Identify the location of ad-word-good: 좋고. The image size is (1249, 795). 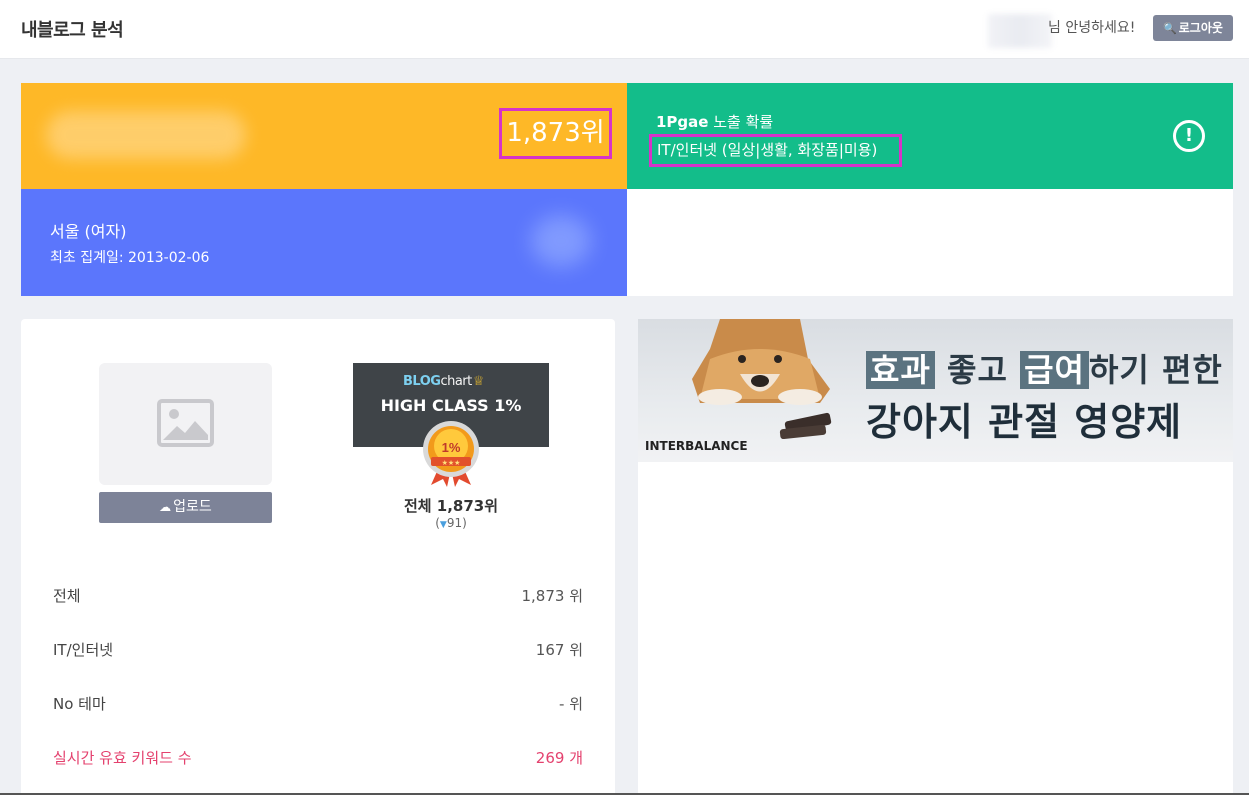
(977, 370).